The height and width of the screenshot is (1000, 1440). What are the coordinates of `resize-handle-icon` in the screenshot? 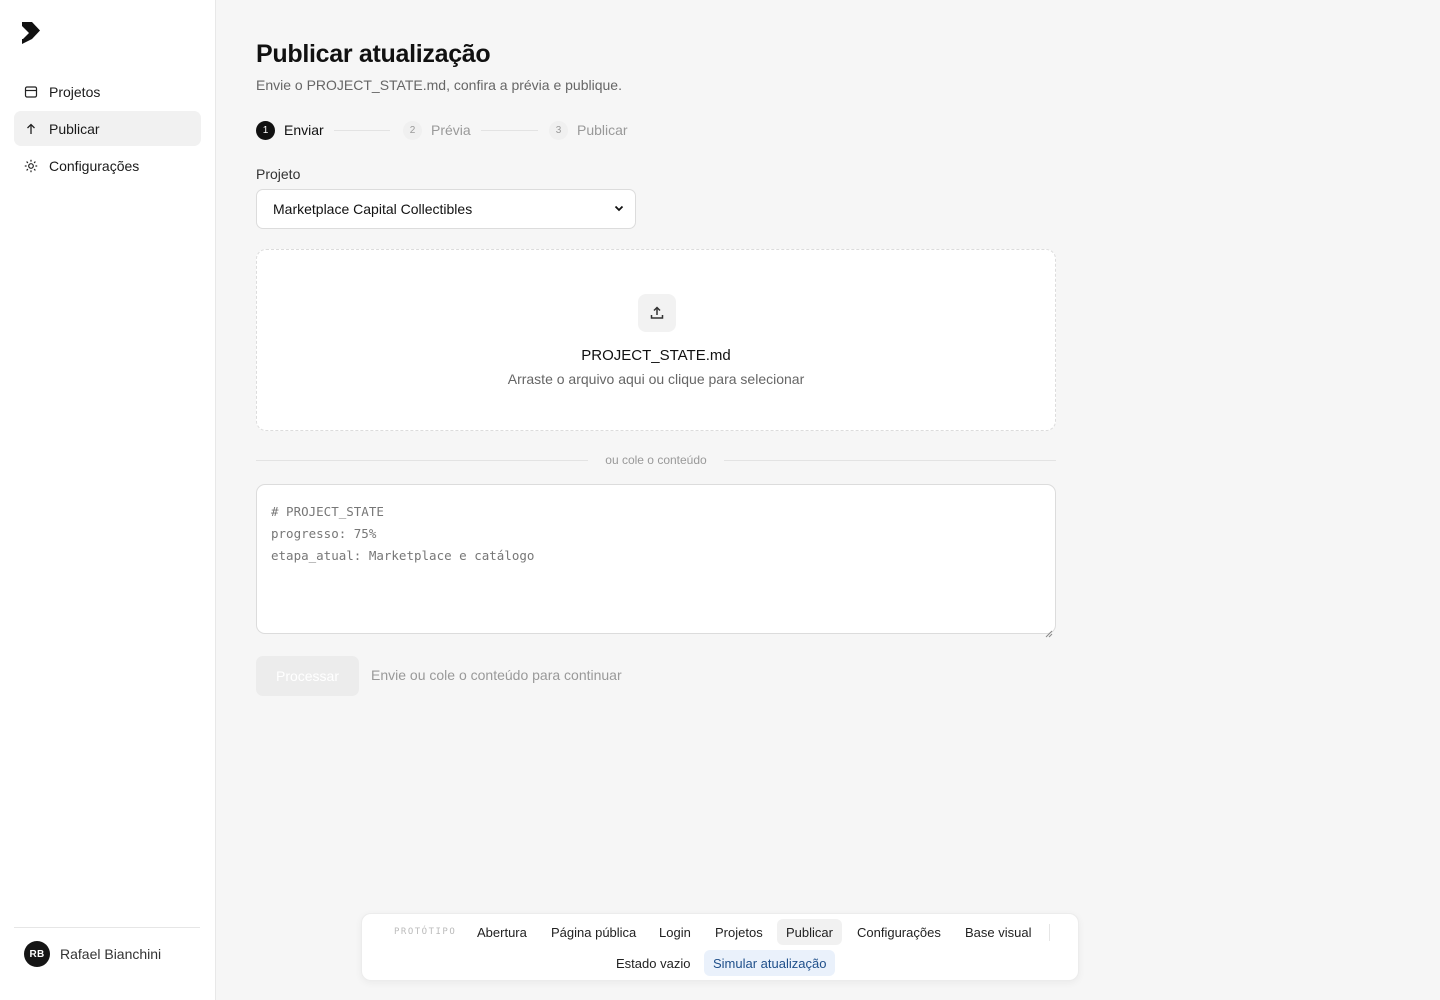 It's located at (1049, 630).